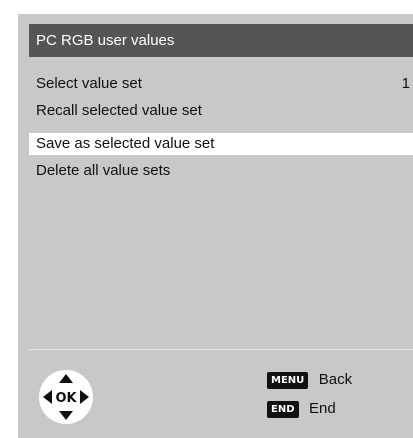  I want to click on ok-label: OK, so click(66, 398).